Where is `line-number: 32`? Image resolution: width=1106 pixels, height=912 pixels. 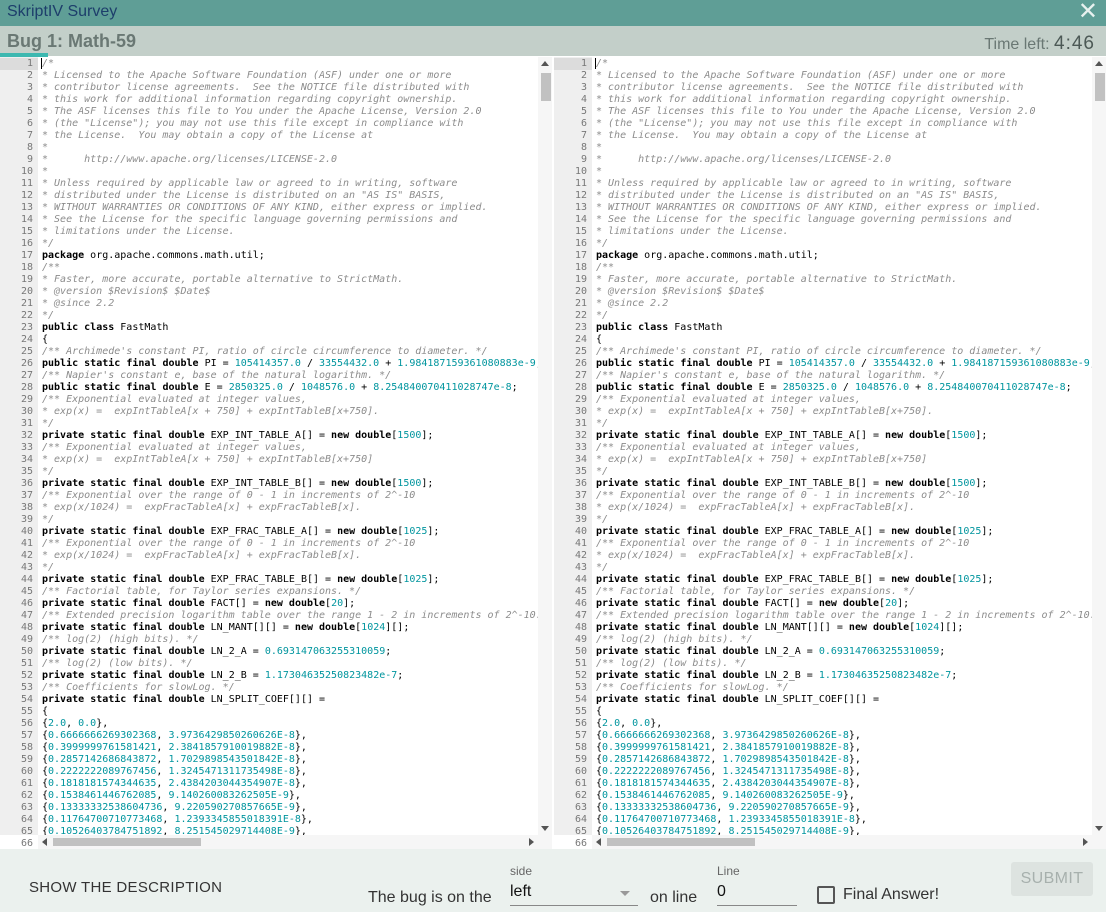
line-number: 32 is located at coordinates (26, 435).